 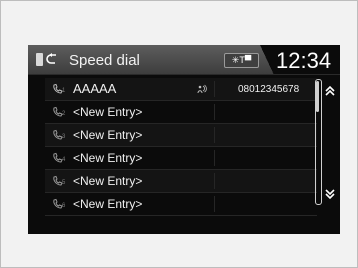 What do you see at coordinates (181, 204) in the screenshot?
I see `speed-dial-entry-6: 6 <New Entry>` at bounding box center [181, 204].